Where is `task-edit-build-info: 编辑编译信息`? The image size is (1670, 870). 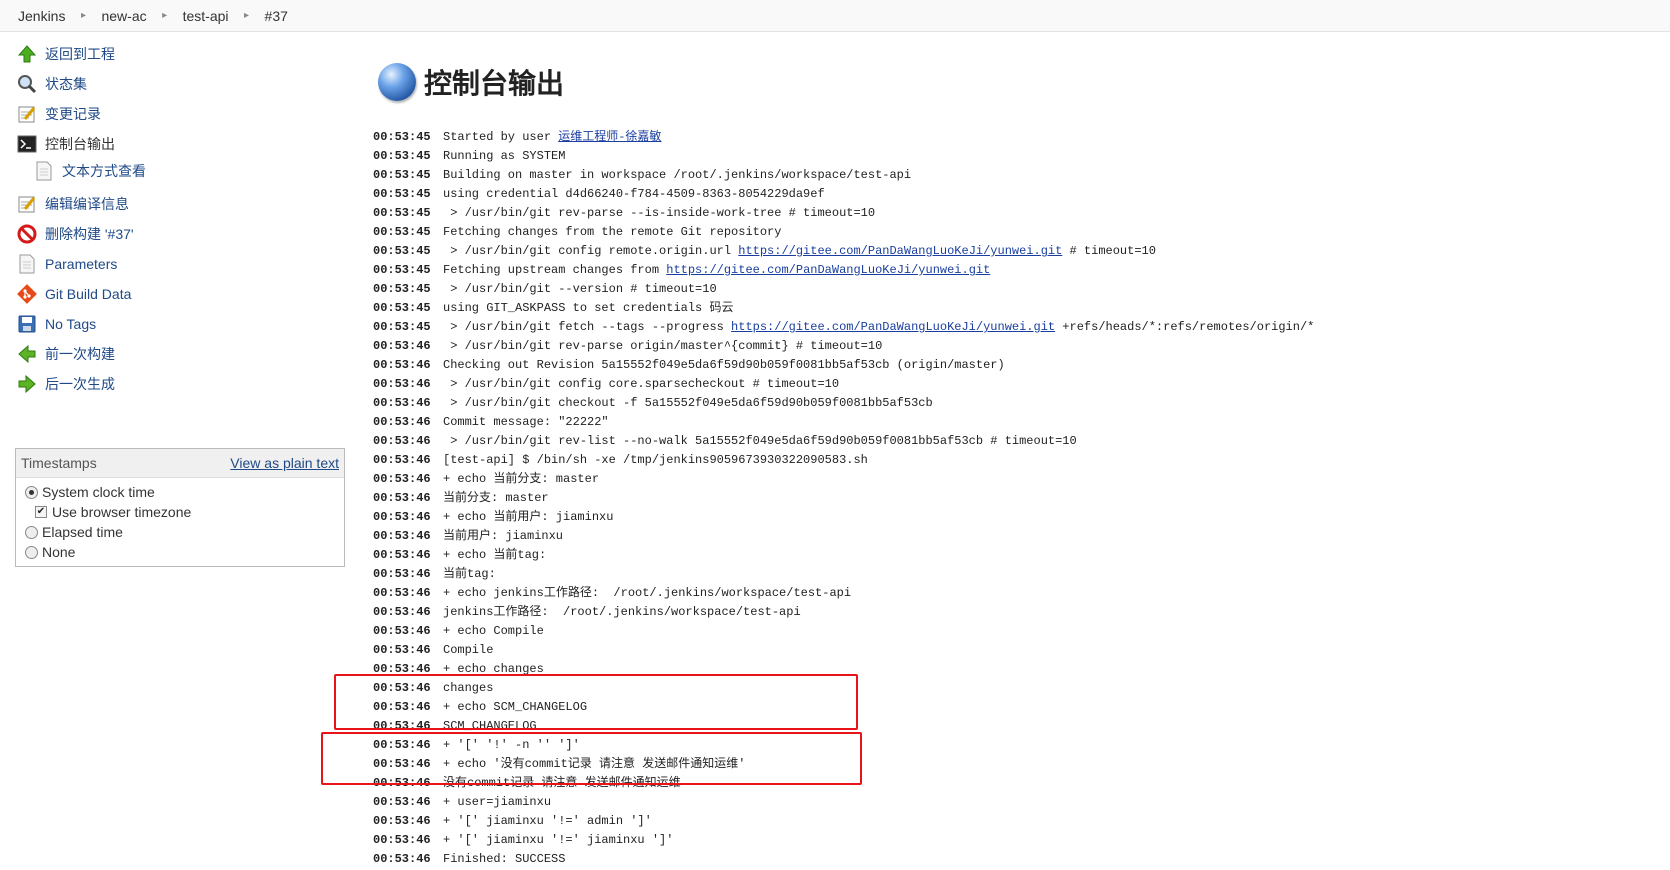
task-edit-build-info: 编辑编译信息 is located at coordinates (72, 204).